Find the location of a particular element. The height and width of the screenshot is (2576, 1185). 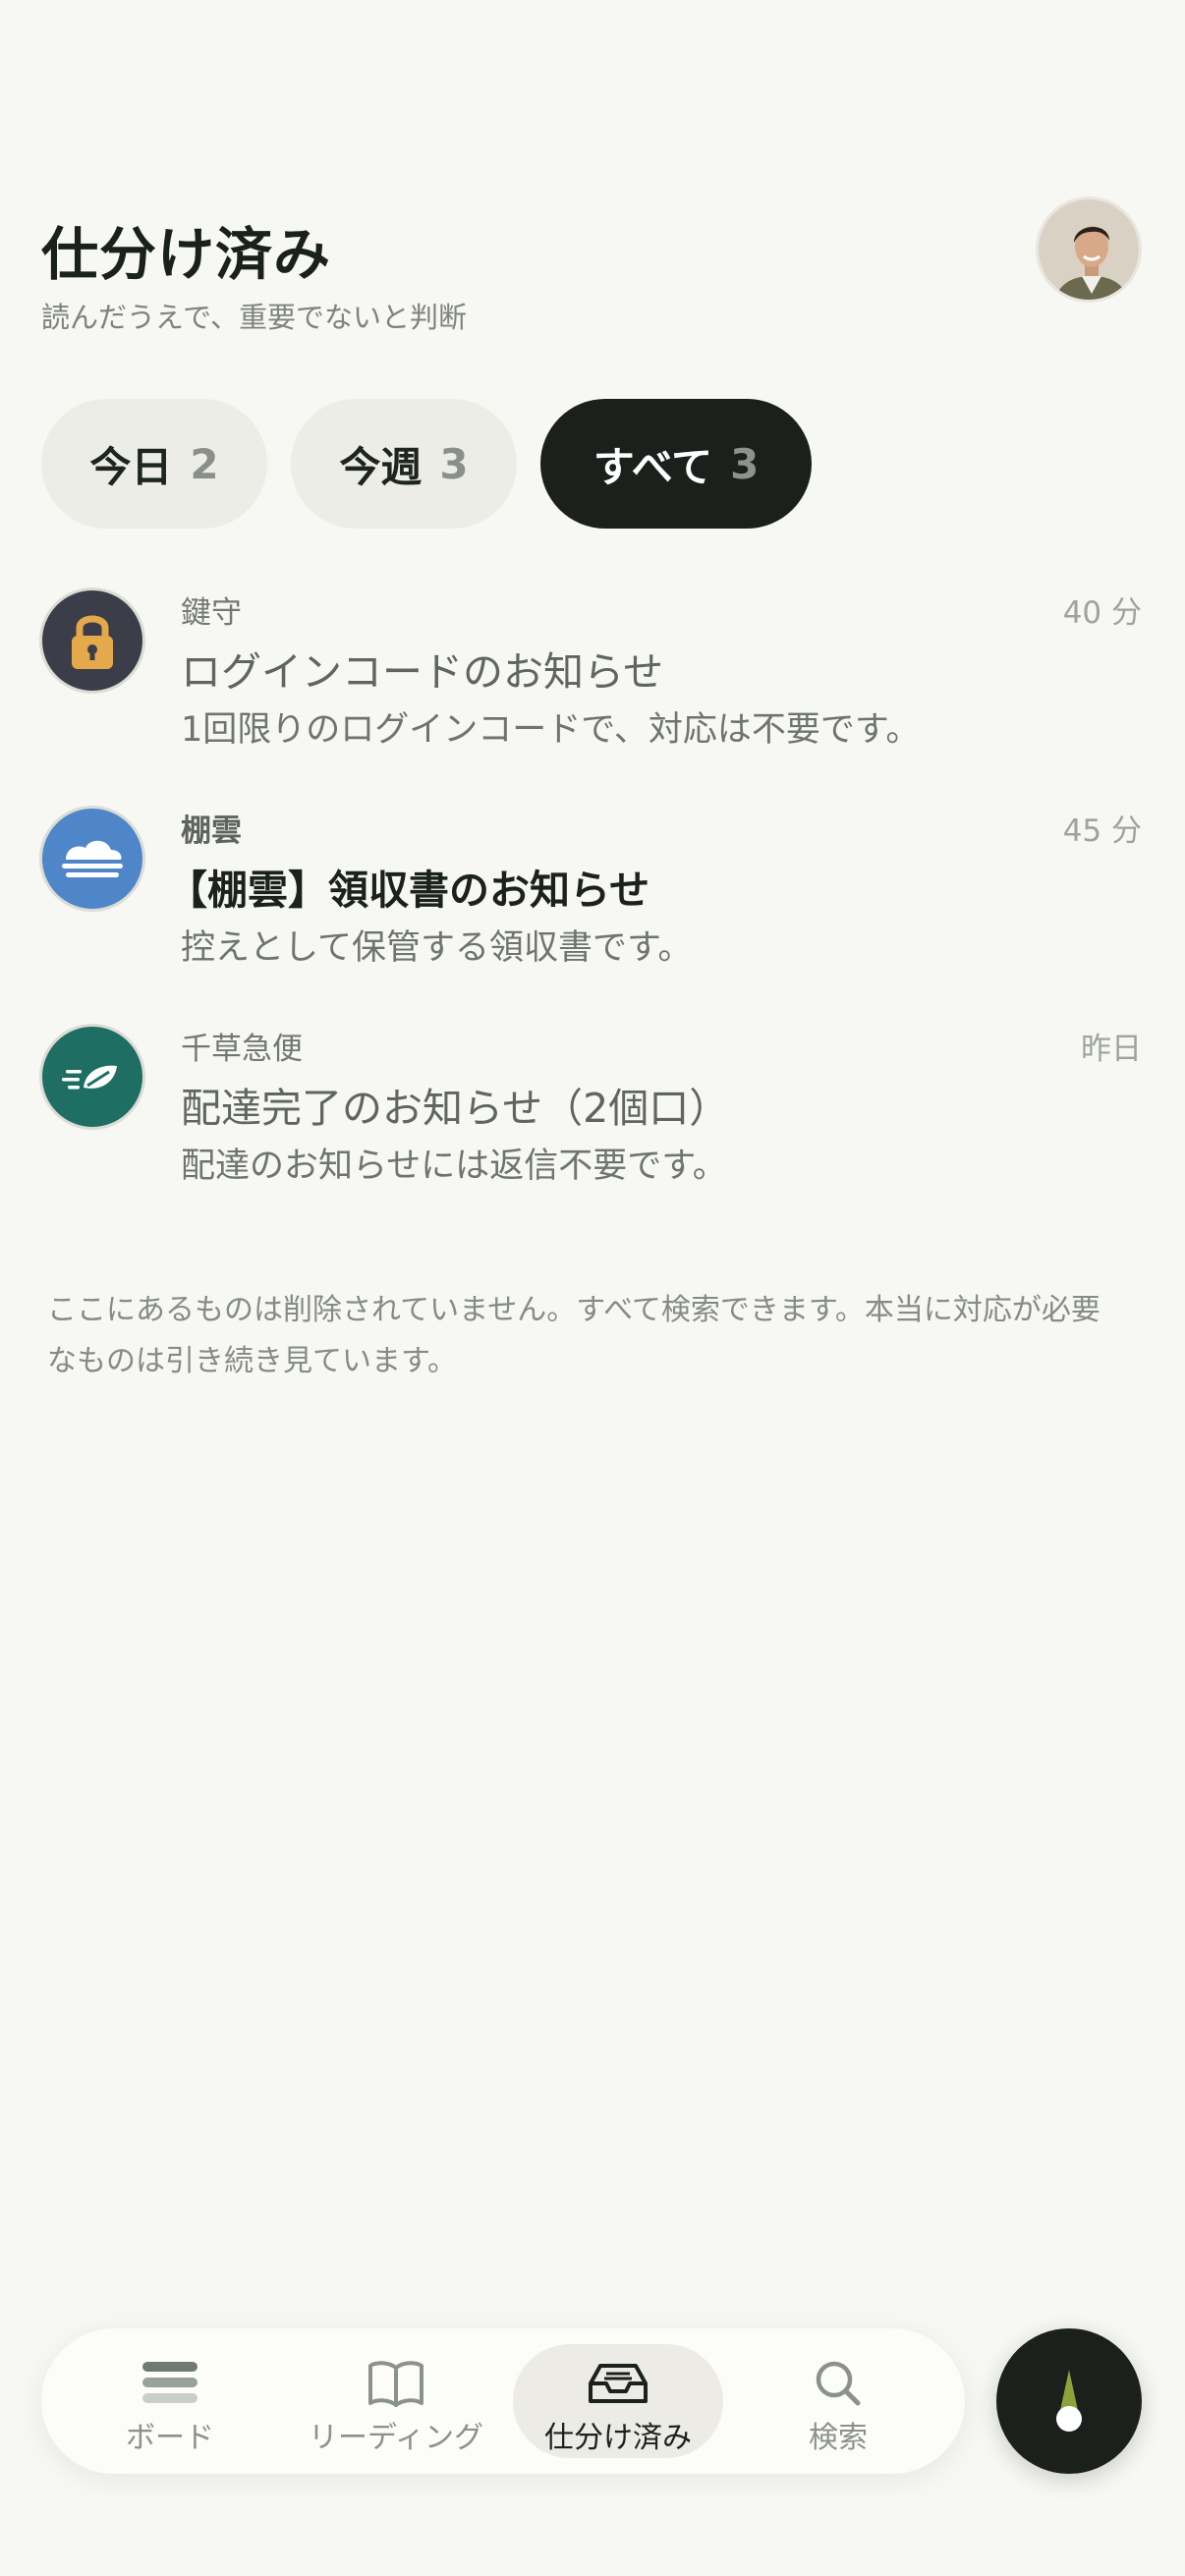

search-icon is located at coordinates (839, 2383).